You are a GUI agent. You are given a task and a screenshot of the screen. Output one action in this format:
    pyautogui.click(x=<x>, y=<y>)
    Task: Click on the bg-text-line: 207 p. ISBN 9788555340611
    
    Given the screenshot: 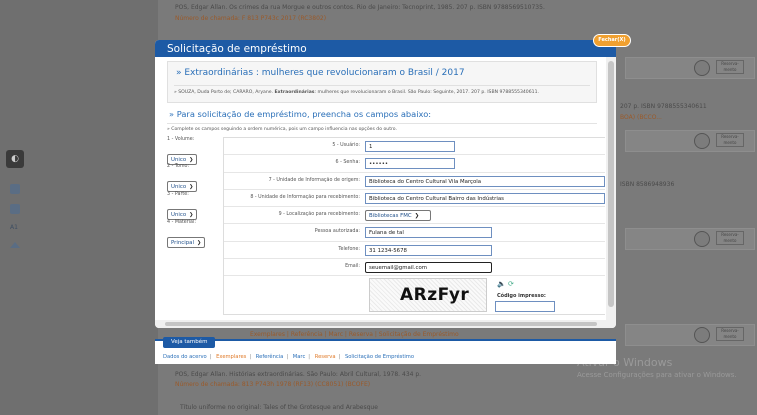 What is the action you would take?
    pyautogui.click(x=663, y=106)
    